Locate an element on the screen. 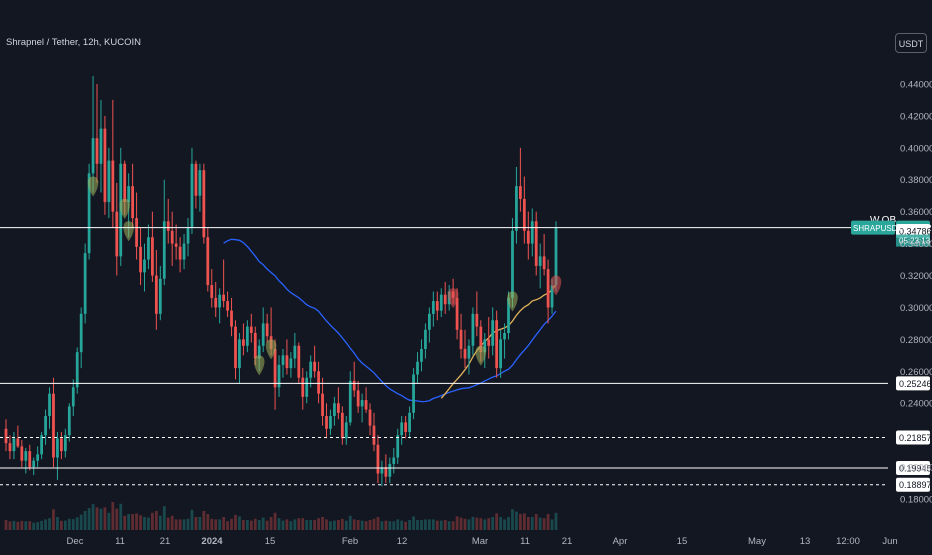  price-tick-label: 0.24000 is located at coordinates (916, 404).